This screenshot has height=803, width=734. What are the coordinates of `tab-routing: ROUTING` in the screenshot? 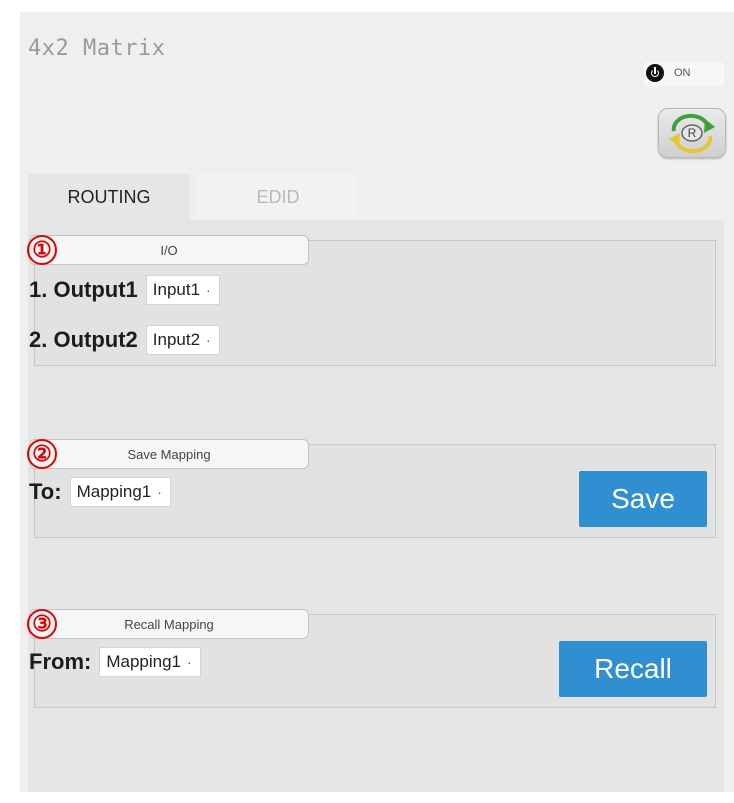 It's located at (109, 197).